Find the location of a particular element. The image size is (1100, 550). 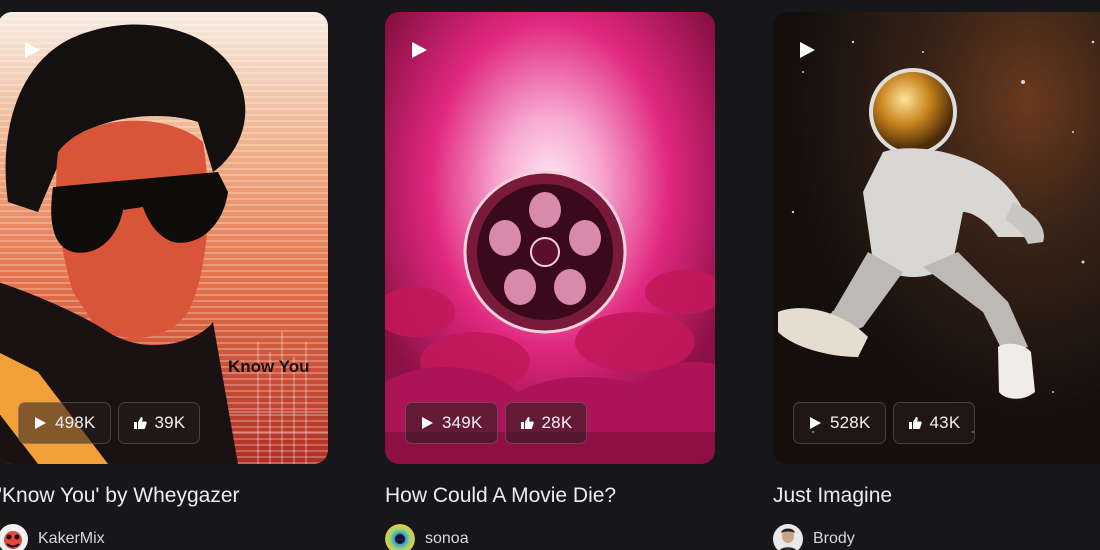

author-link: sonoa is located at coordinates (427, 537).